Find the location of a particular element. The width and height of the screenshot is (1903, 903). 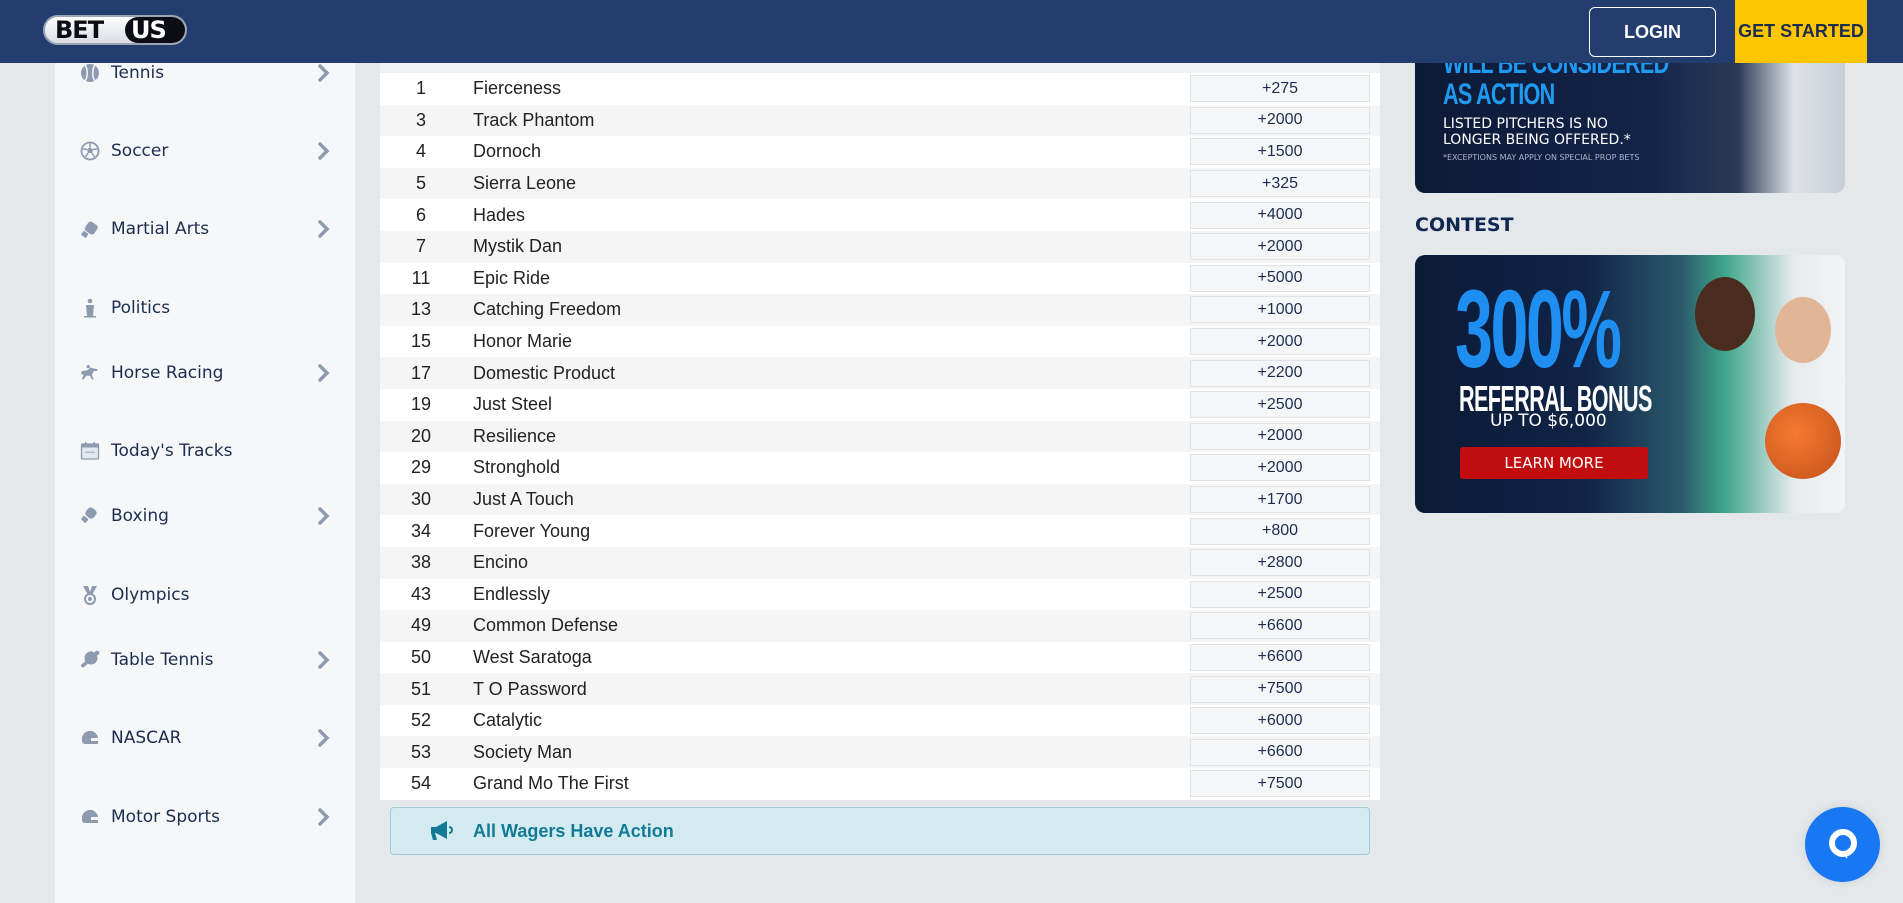

sidebar-item-motor-sports: Motor Sports is located at coordinates (205, 817).